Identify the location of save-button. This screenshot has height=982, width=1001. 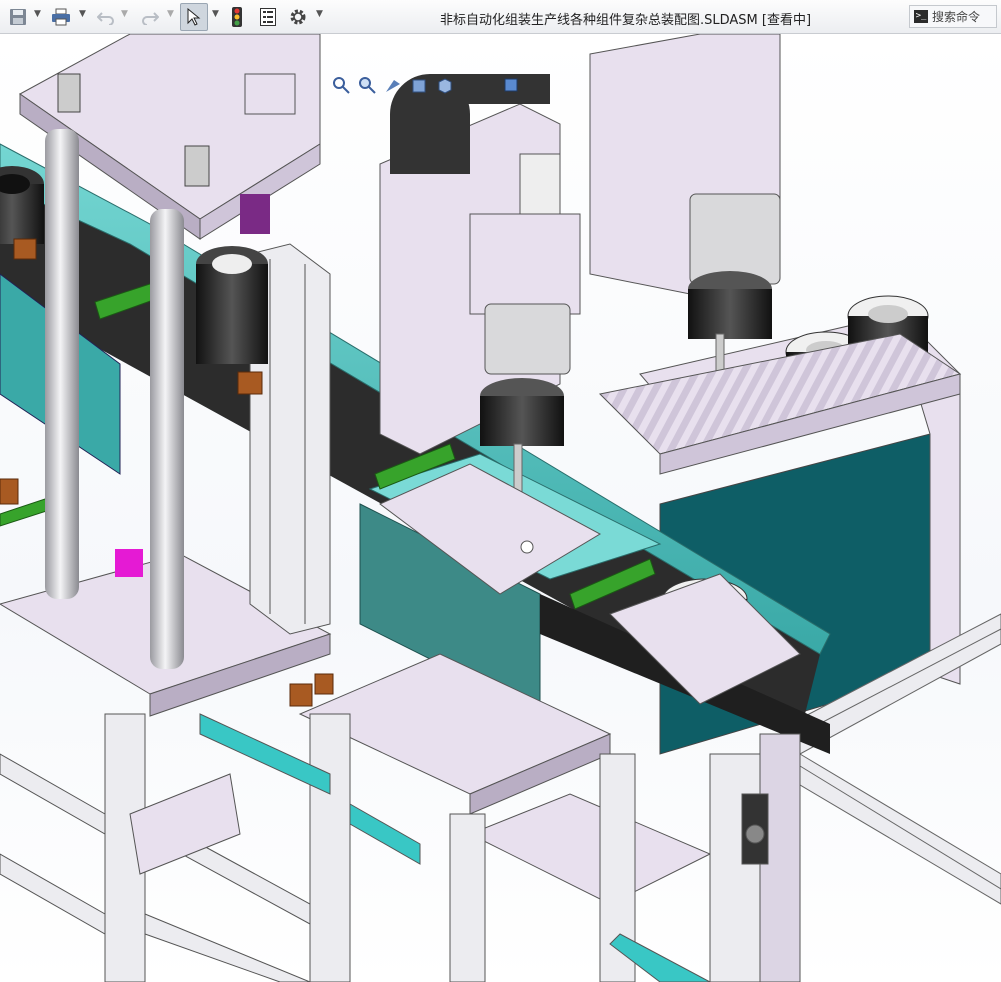
(18, 17).